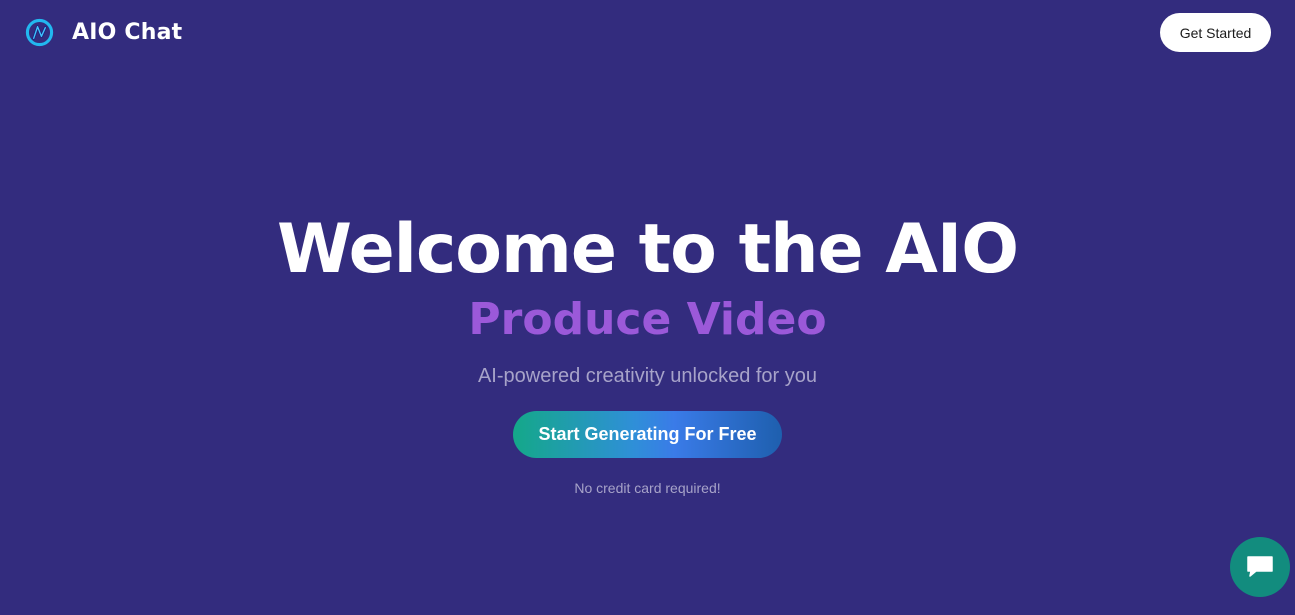 This screenshot has width=1295, height=615. I want to click on get-started-button: Get Started, so click(1215, 32).